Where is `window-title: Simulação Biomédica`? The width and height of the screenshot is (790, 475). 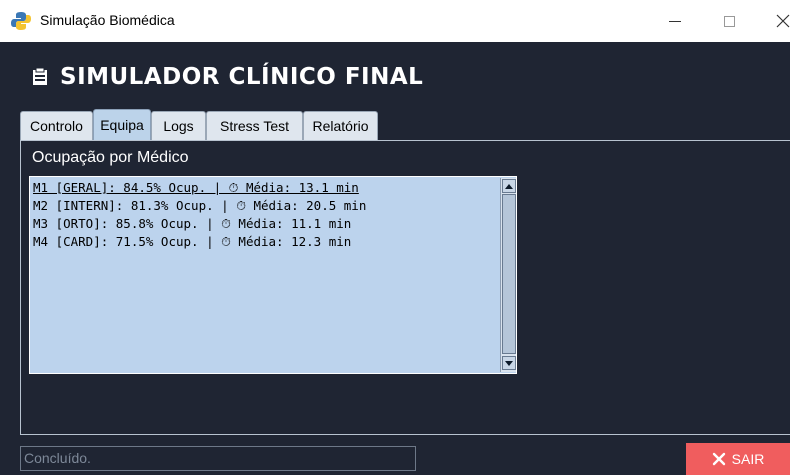
window-title: Simulação Biomédica is located at coordinates (107, 20).